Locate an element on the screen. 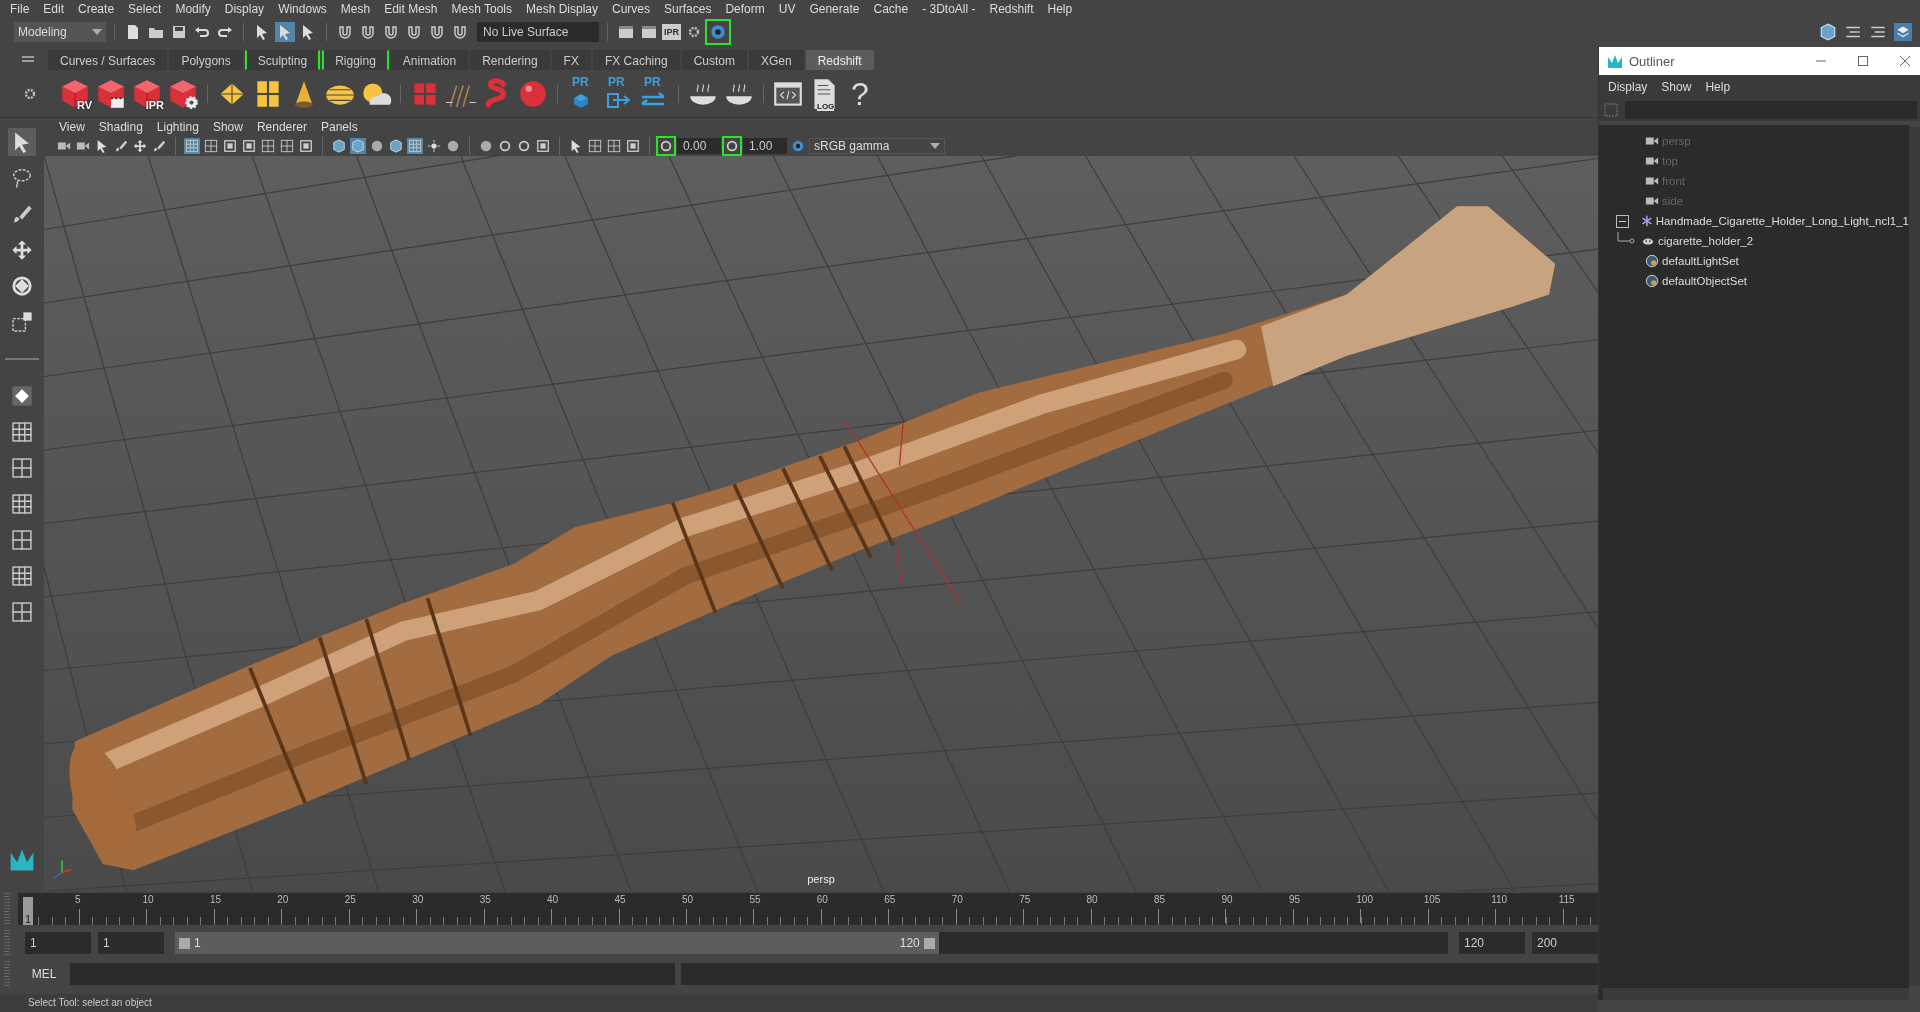 The width and height of the screenshot is (1920, 1012). outliner-item: defaultObjectSet is located at coordinates (1754, 281).